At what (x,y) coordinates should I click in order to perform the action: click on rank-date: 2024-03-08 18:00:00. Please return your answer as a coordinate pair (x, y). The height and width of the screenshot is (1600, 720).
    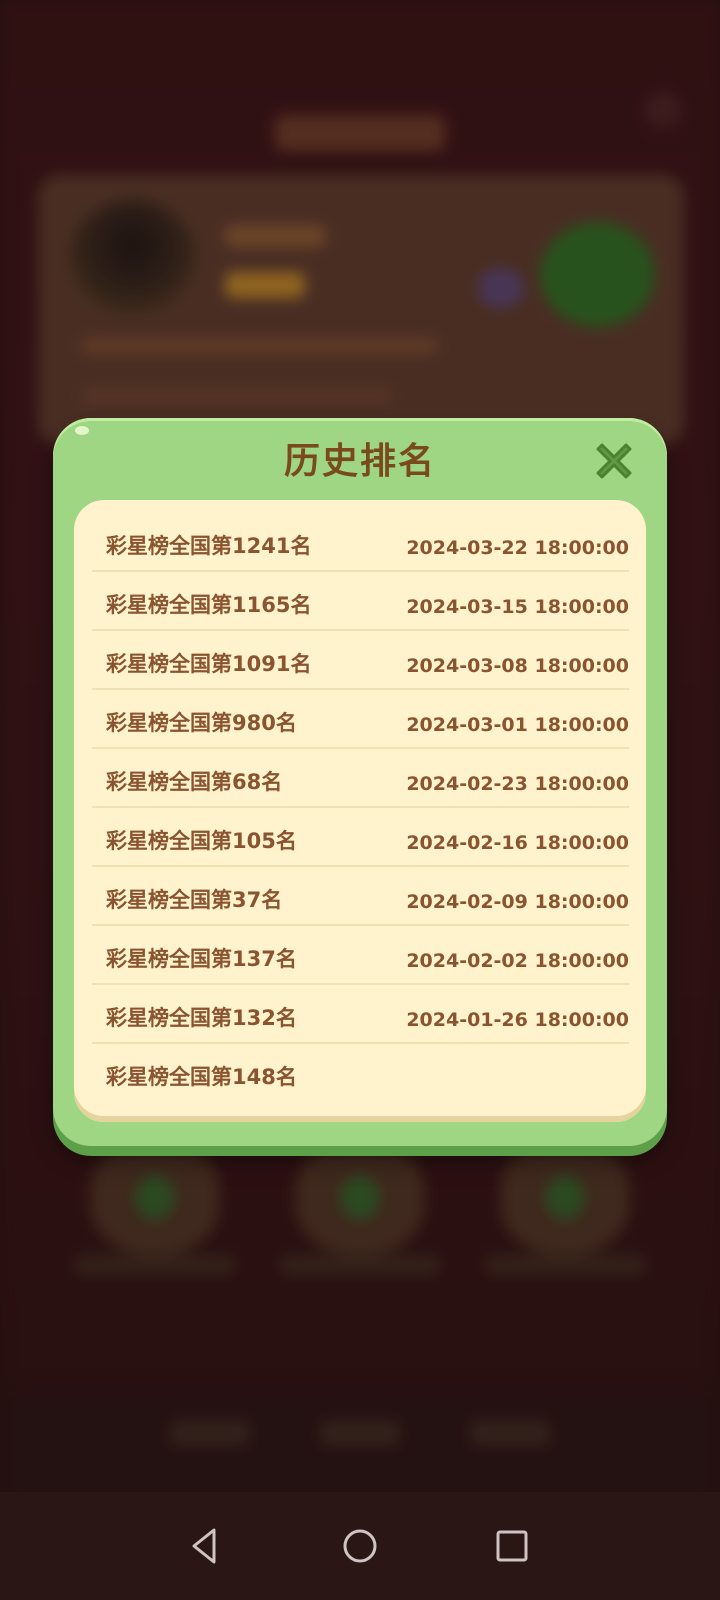
    Looking at the image, I should click on (517, 666).